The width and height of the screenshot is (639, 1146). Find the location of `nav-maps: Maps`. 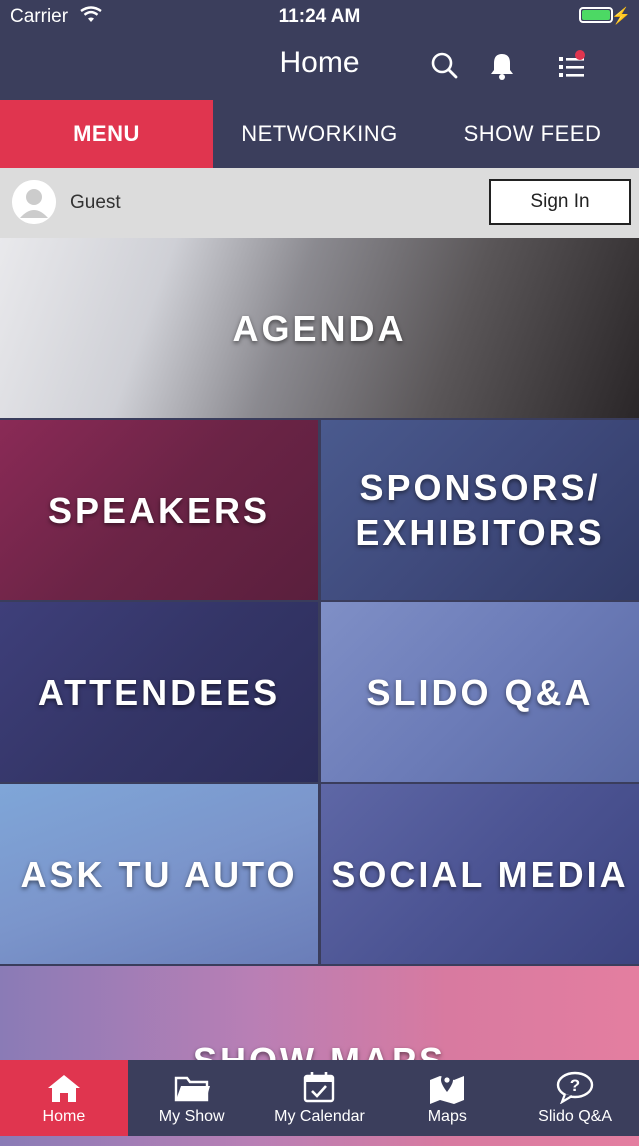

nav-maps: Maps is located at coordinates (447, 1098).